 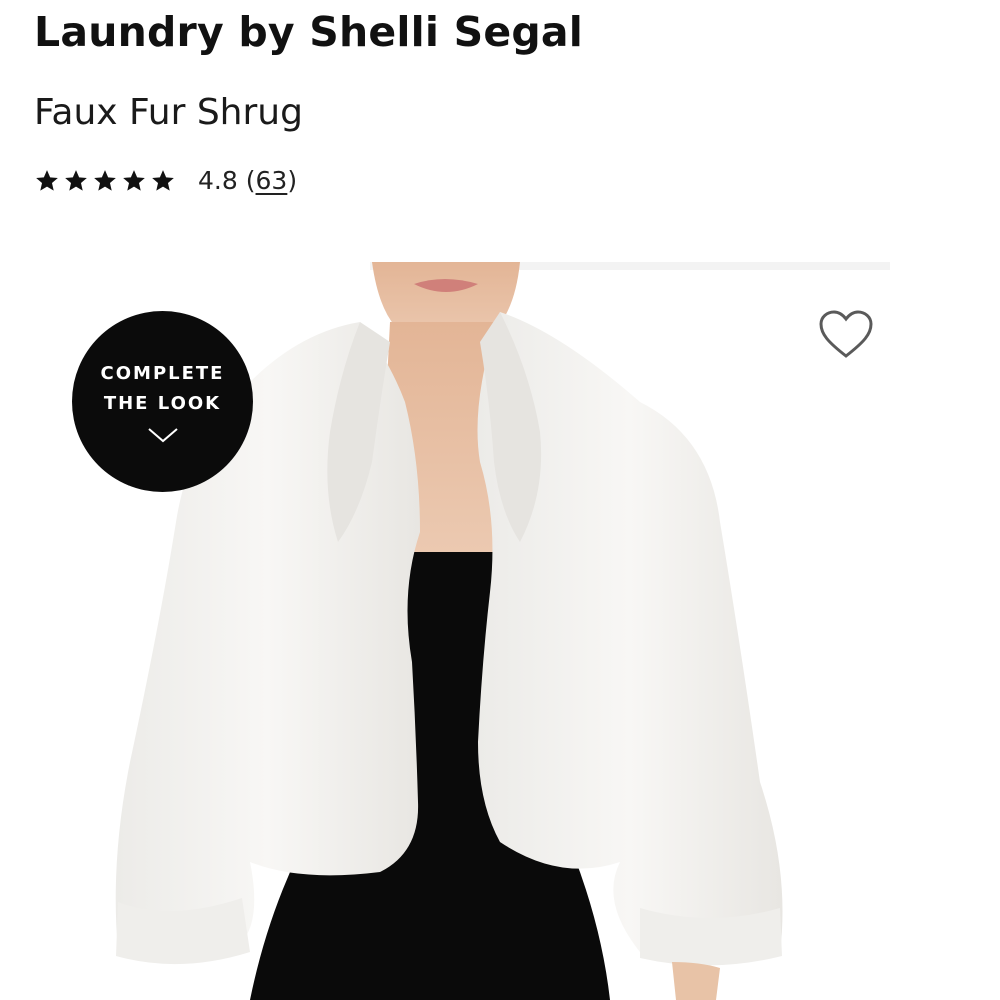 I want to click on wishlist-button, so click(x=846, y=335).